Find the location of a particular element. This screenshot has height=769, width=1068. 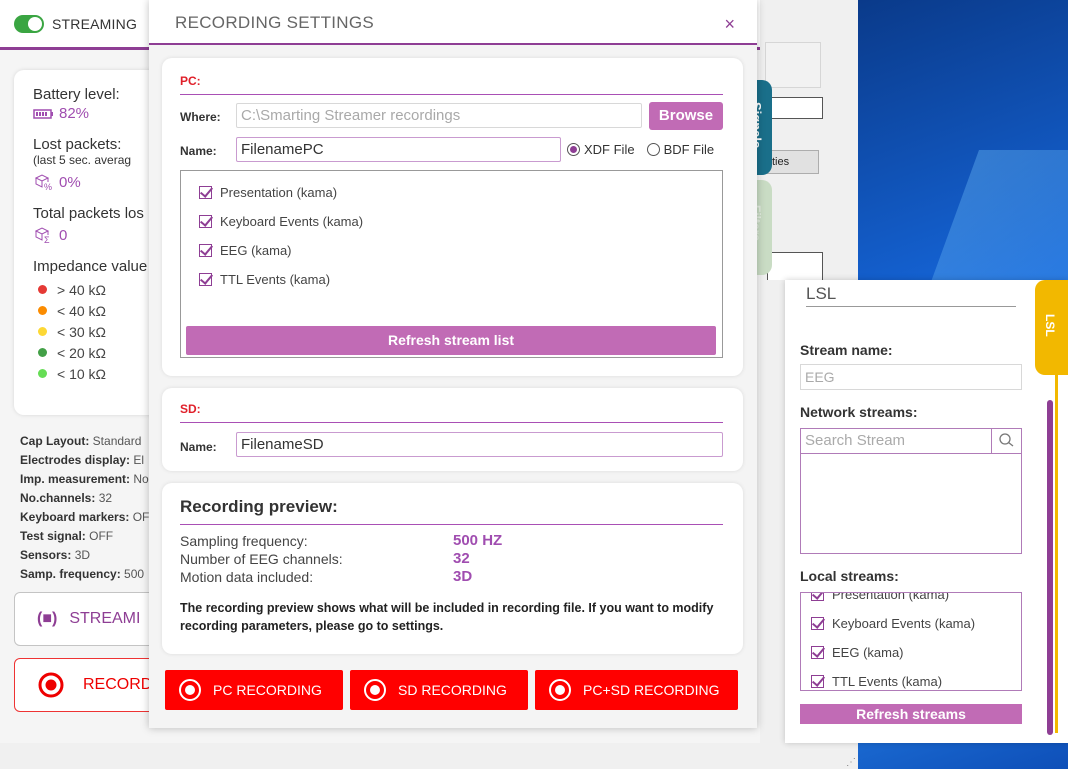

preview-row-value: 500 HZ is located at coordinates (478, 540).